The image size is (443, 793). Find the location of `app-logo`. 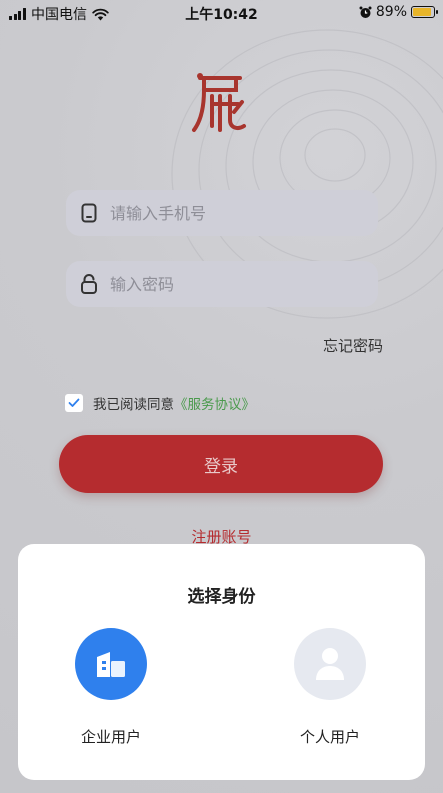

app-logo is located at coordinates (219, 102).